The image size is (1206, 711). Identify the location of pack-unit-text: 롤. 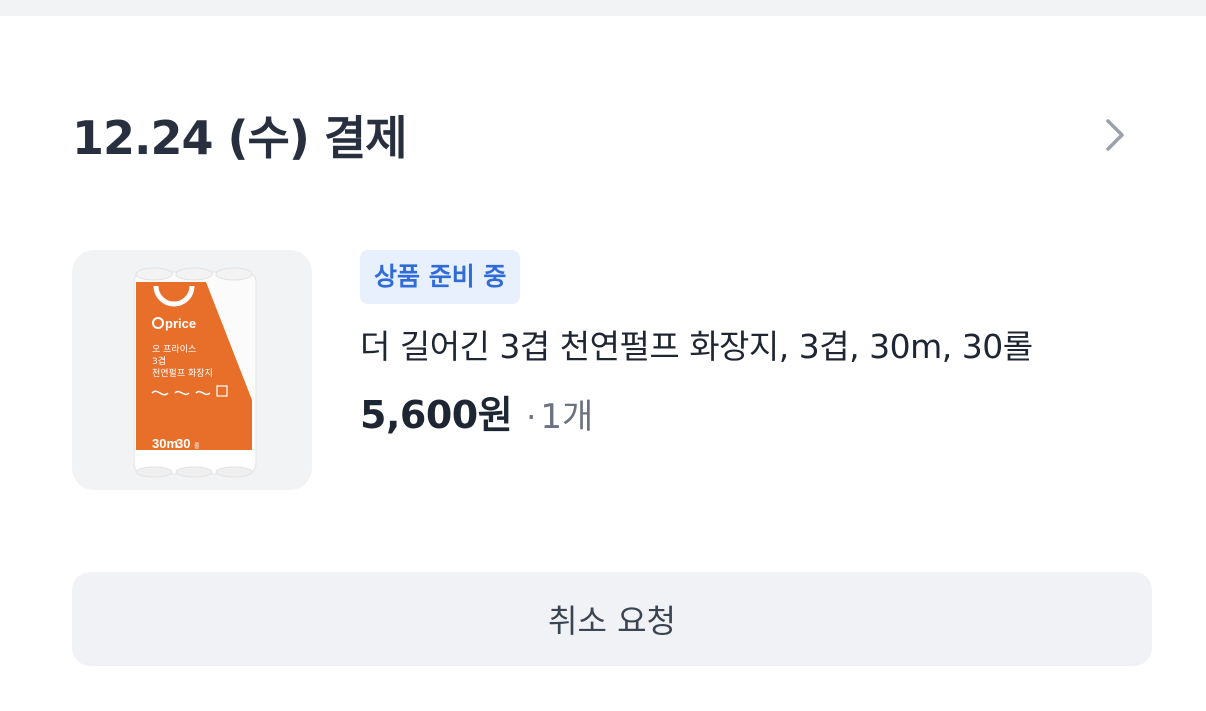
(197, 446).